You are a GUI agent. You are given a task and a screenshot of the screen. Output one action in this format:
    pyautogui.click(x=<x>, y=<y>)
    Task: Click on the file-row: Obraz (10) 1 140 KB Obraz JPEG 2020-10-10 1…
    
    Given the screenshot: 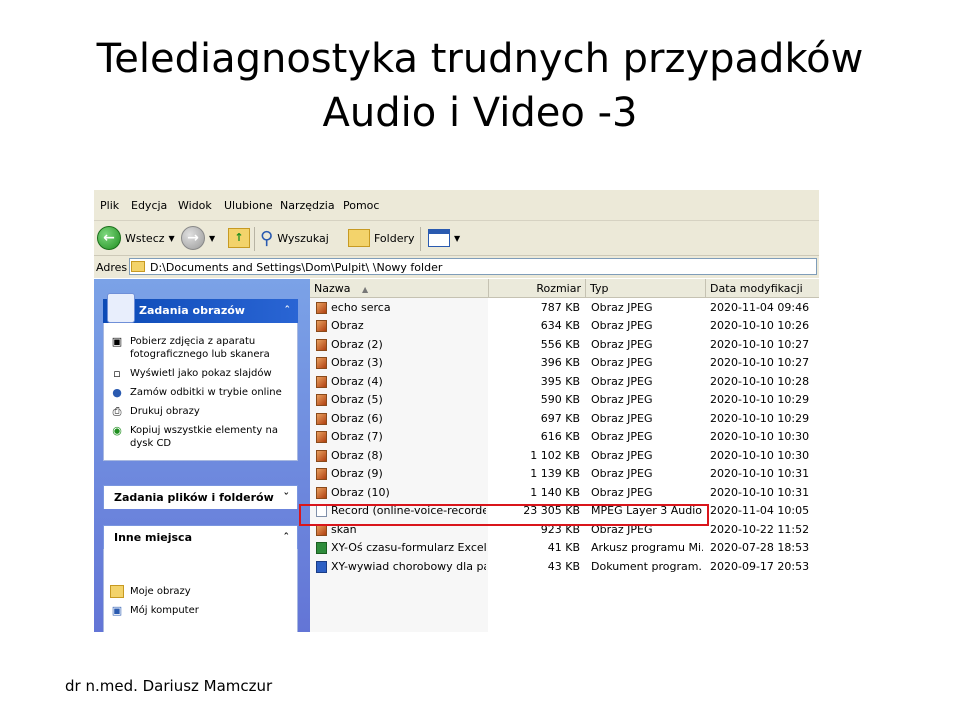 What is the action you would take?
    pyautogui.click(x=564, y=493)
    